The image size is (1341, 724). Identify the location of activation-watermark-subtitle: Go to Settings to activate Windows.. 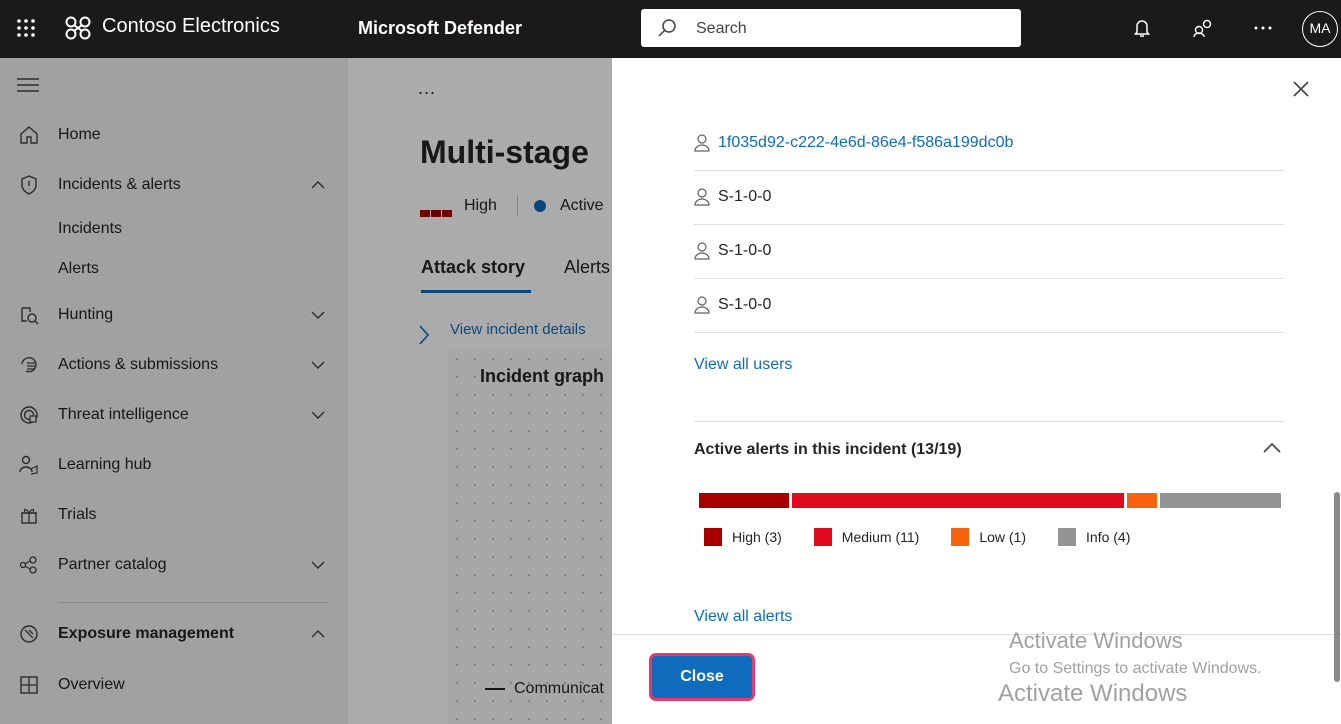
(1135, 668).